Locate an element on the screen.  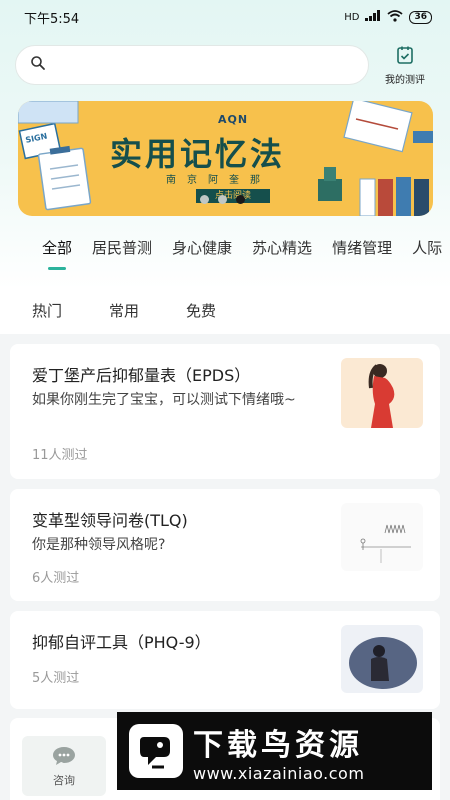
bird-logo-icon is located at coordinates (156, 751).